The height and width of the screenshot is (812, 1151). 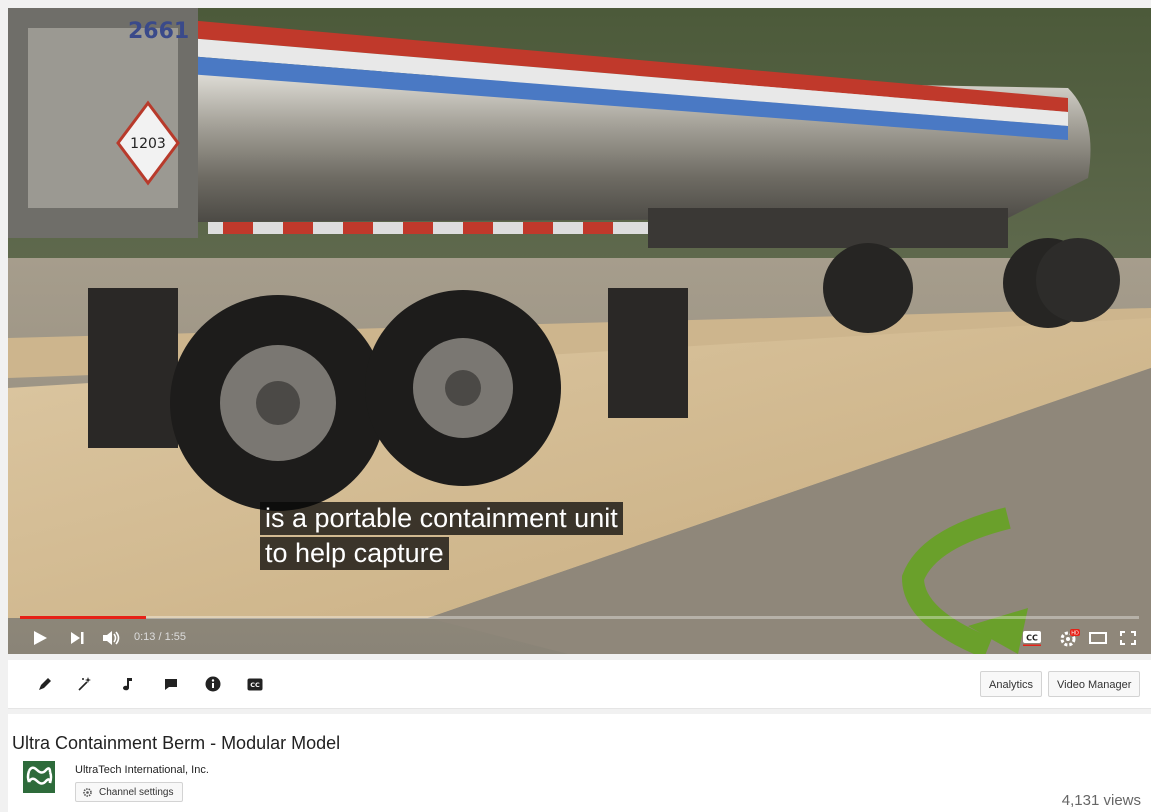 I want to click on progress-played, so click(x=83, y=617).